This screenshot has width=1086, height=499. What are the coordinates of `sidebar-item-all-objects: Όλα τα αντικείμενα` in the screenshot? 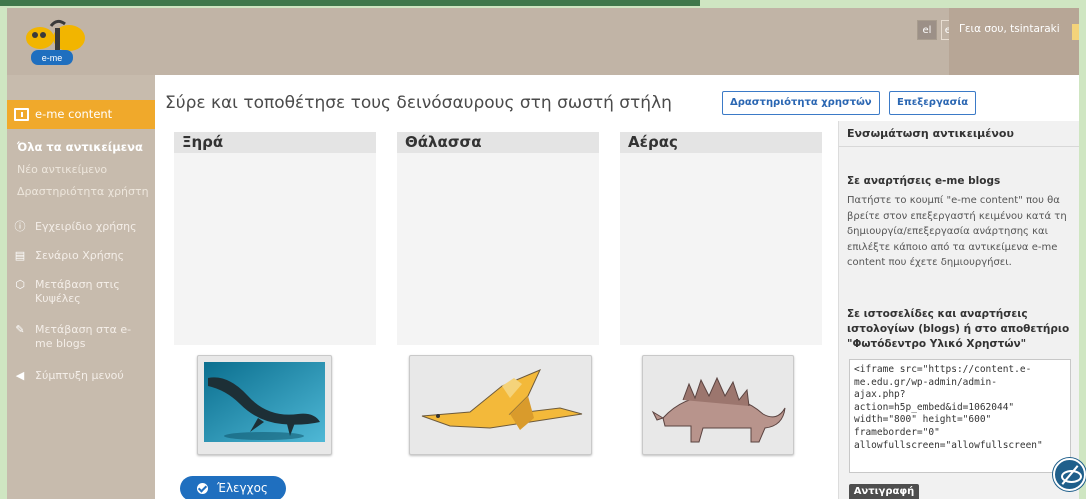 It's located at (81, 147).